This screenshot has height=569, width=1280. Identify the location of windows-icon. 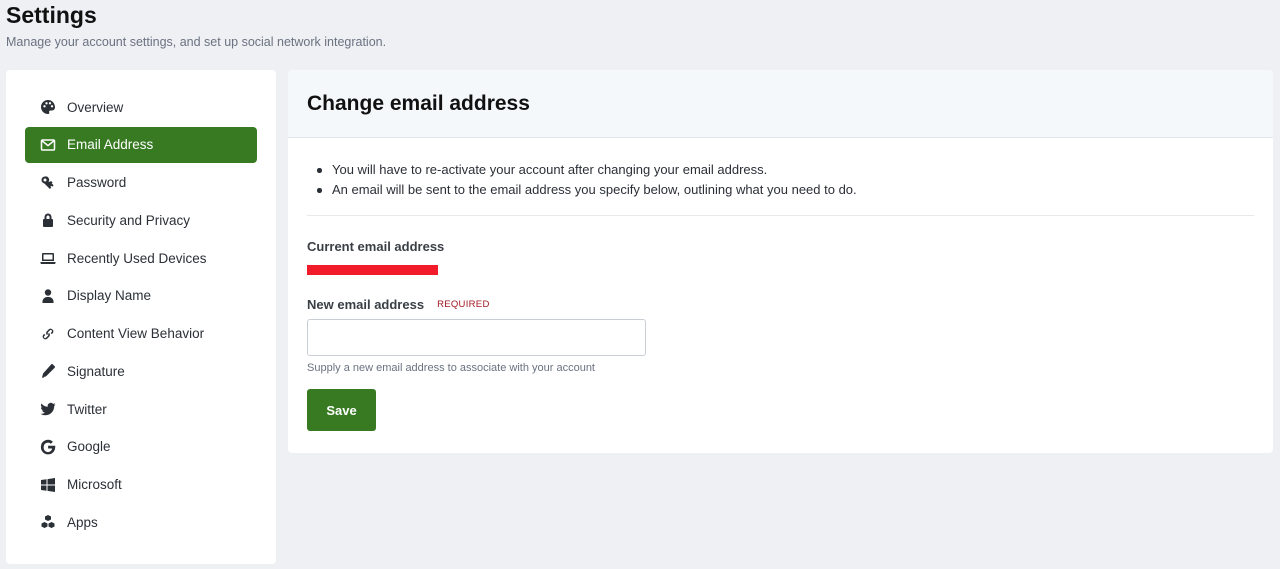
(48, 485).